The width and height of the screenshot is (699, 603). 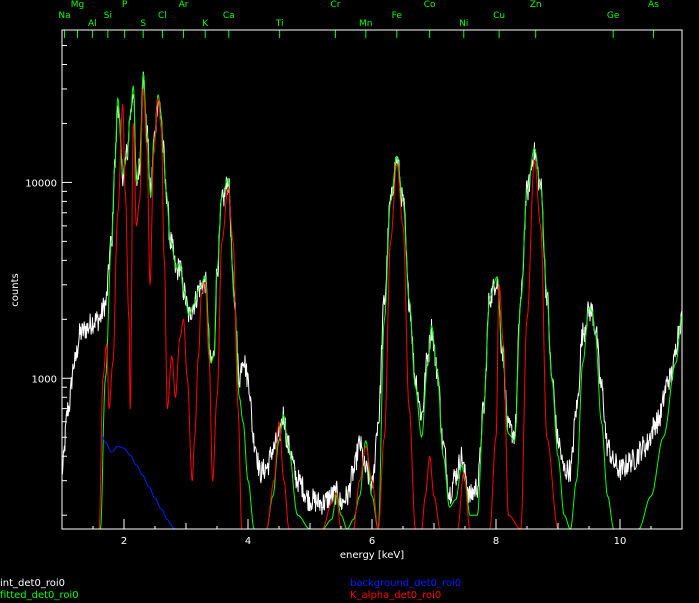 I want to click on element-label: Zn, so click(x=536, y=5).